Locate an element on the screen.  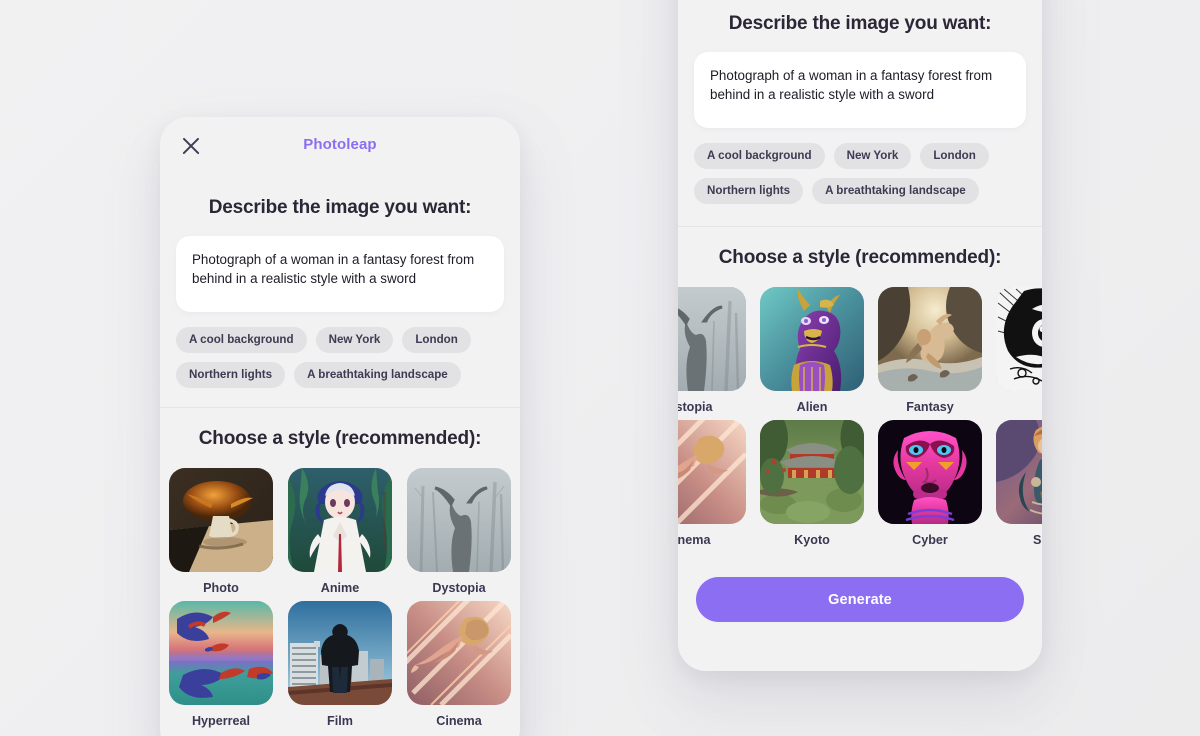
style-option-hyperreal: Hyperreal is located at coordinates (221, 664).